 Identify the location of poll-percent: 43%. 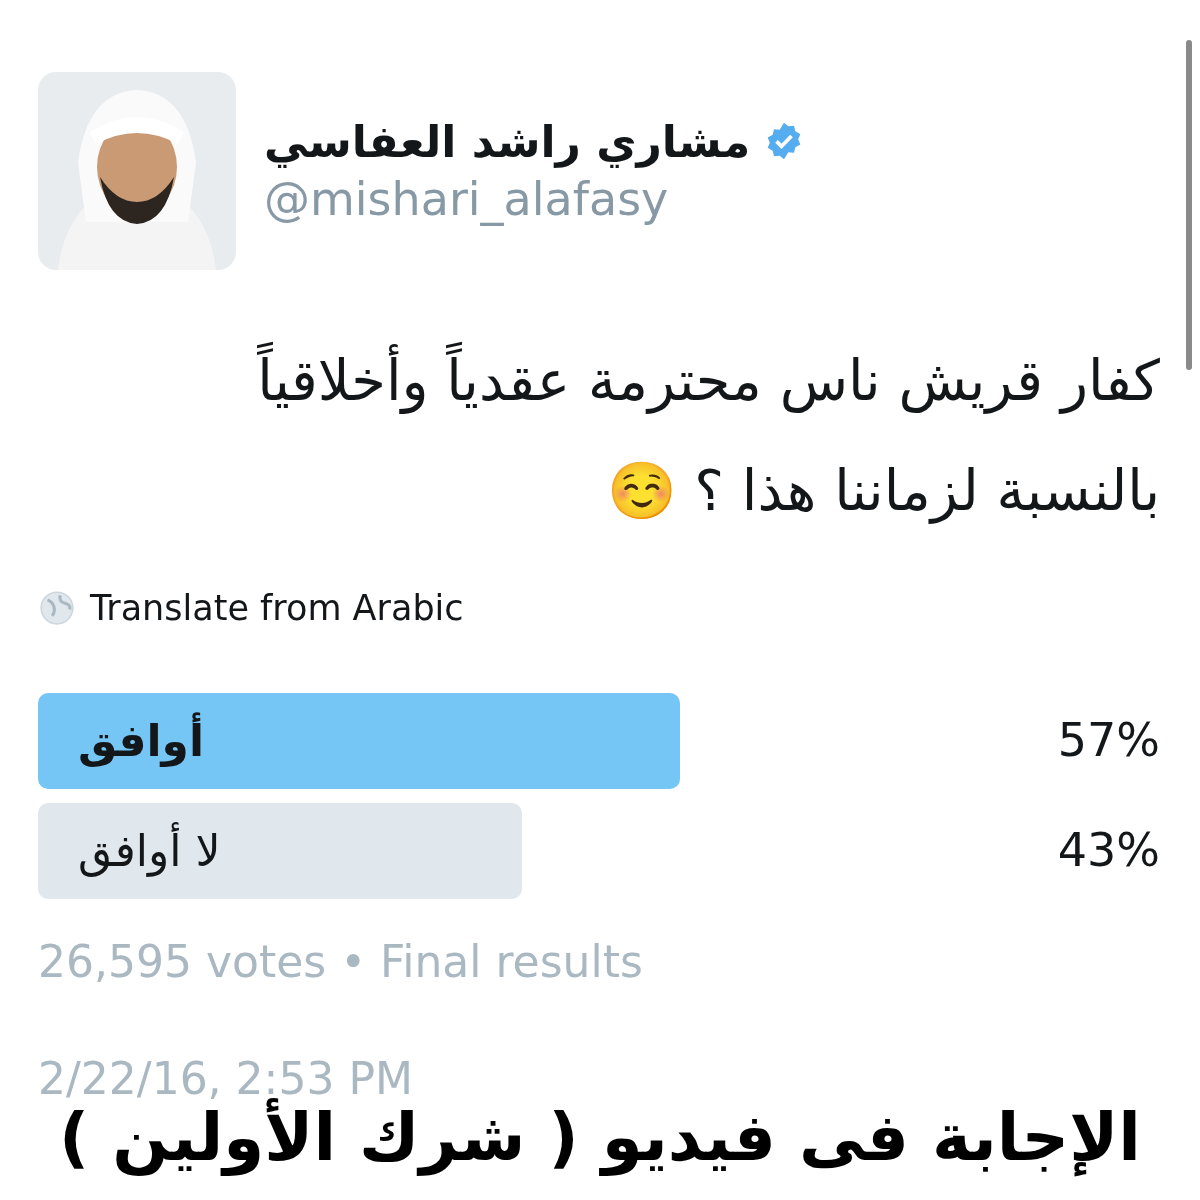
(1108, 850).